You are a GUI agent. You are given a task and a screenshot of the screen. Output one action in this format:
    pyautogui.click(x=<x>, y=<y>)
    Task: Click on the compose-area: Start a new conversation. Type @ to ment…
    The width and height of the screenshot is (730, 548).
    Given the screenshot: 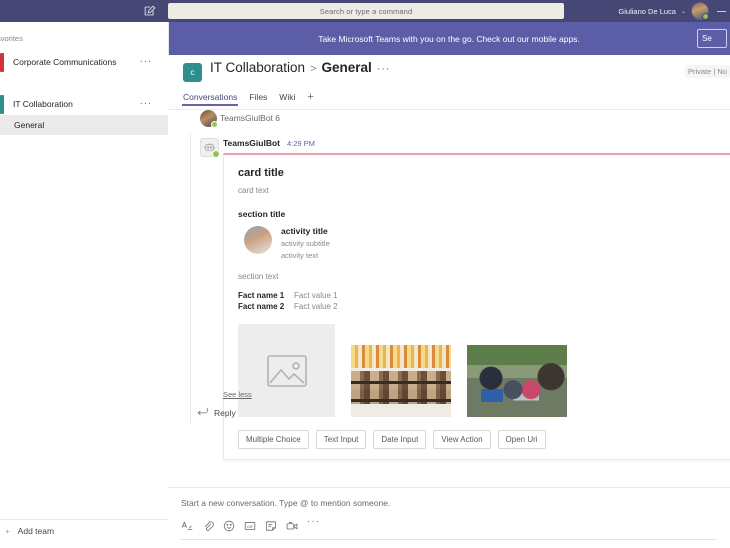 What is the action you would take?
    pyautogui.click(x=449, y=517)
    